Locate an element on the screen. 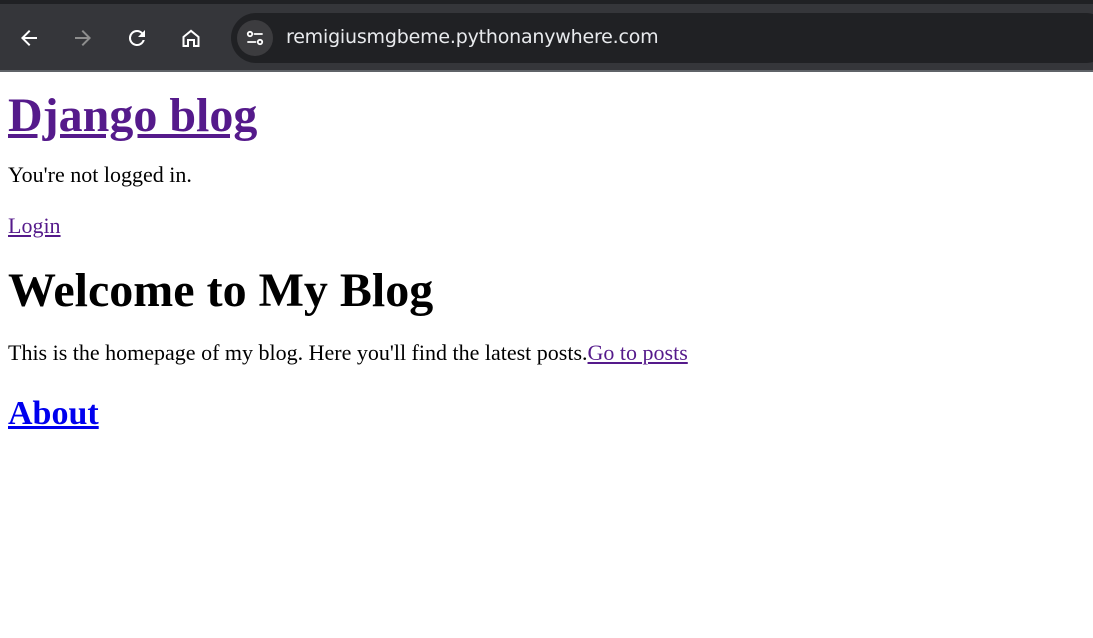 This screenshot has width=1093, height=638. about-link: About is located at coordinates (53, 413).